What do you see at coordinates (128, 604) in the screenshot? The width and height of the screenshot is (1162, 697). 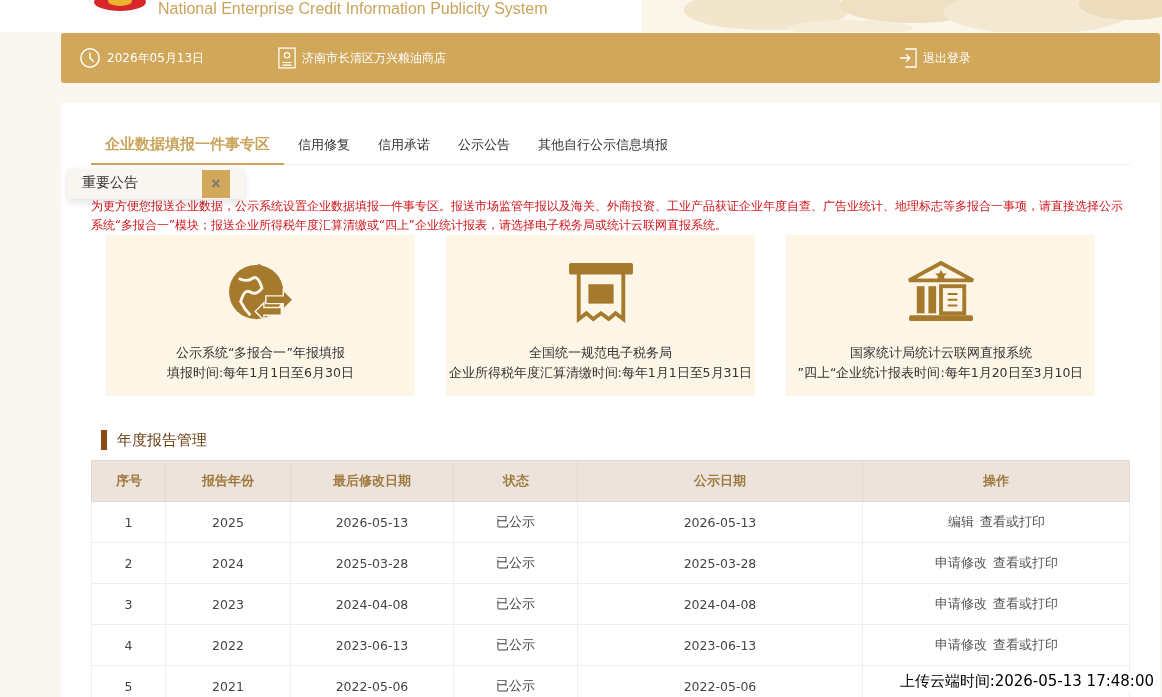 I see `table-cell: 3` at bounding box center [128, 604].